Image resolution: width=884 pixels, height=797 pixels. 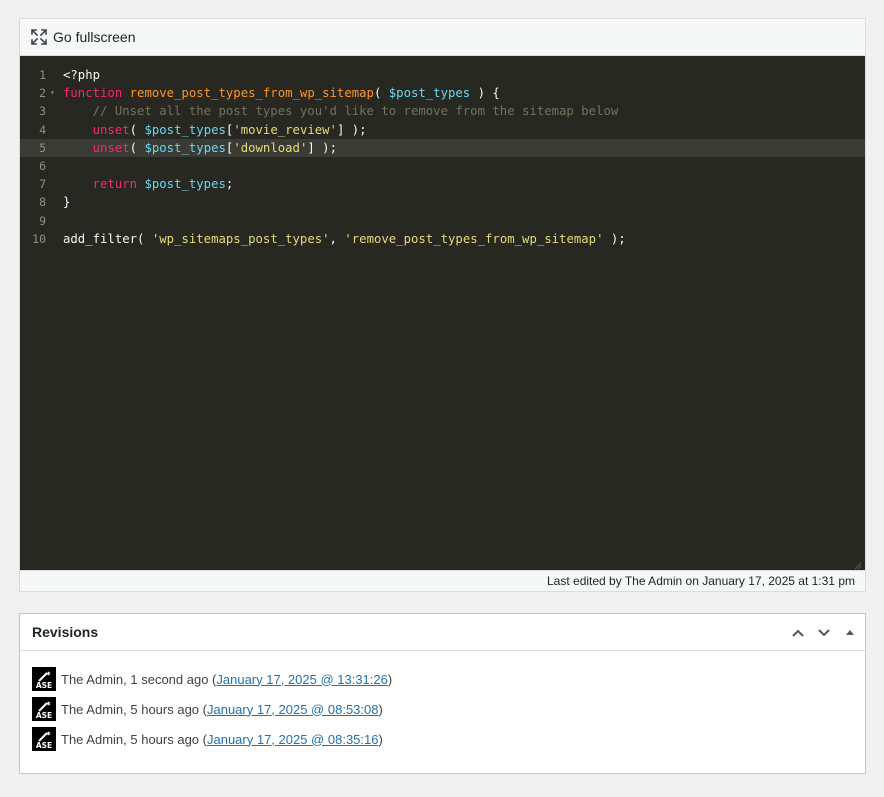 I want to click on code-token: 'remove_post_types_from_wp_sitemap', so click(x=474, y=238).